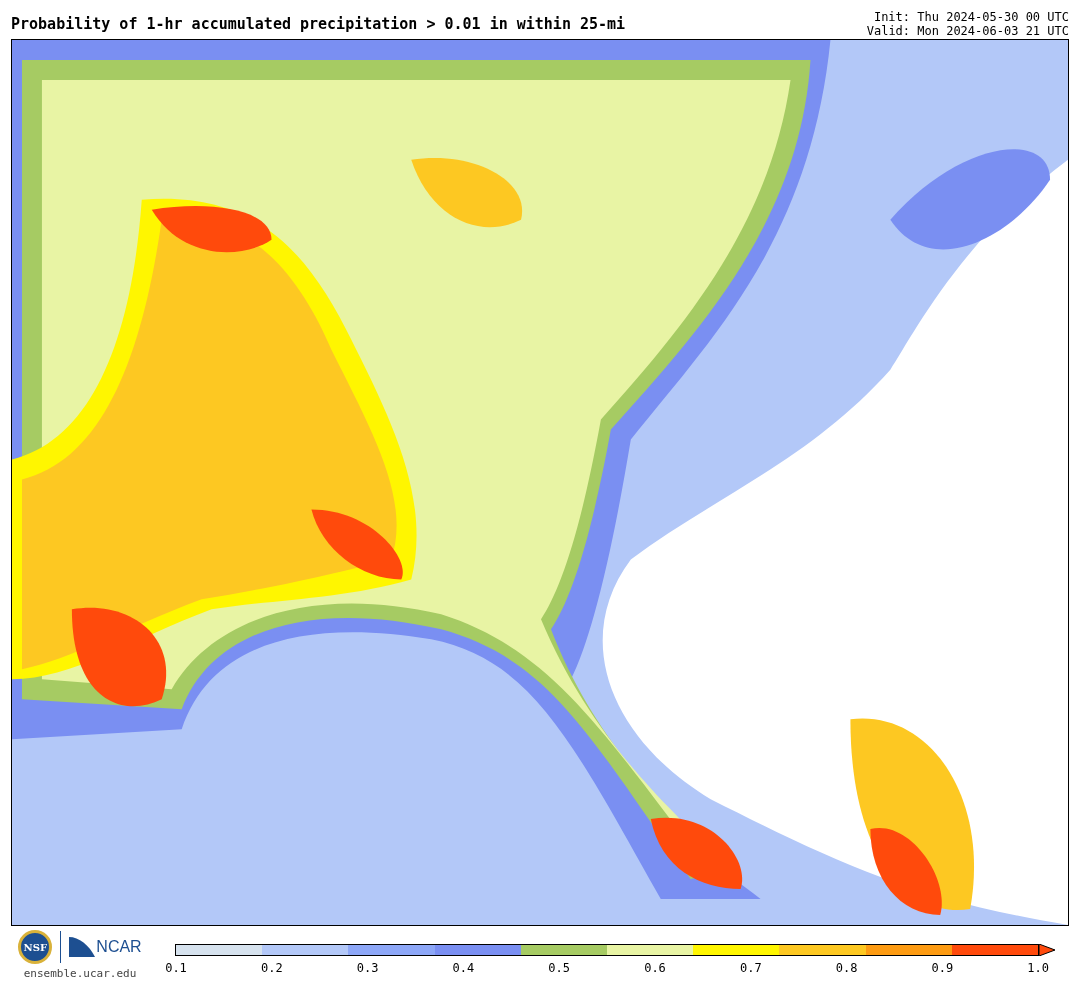  What do you see at coordinates (105, 947) in the screenshot?
I see `ncar-logo: NCAR` at bounding box center [105, 947].